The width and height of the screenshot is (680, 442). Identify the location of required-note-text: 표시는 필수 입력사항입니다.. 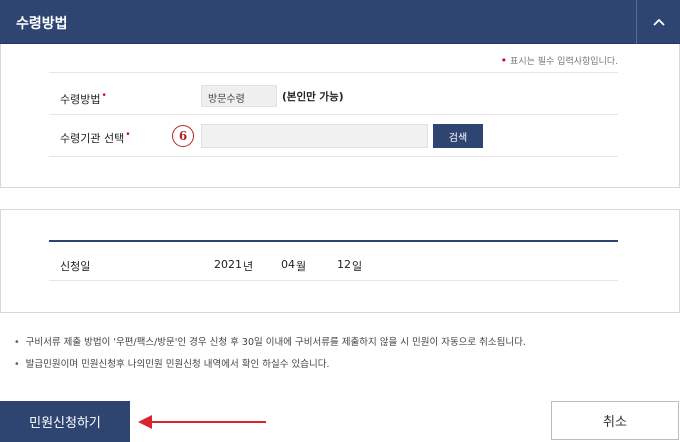
(564, 62).